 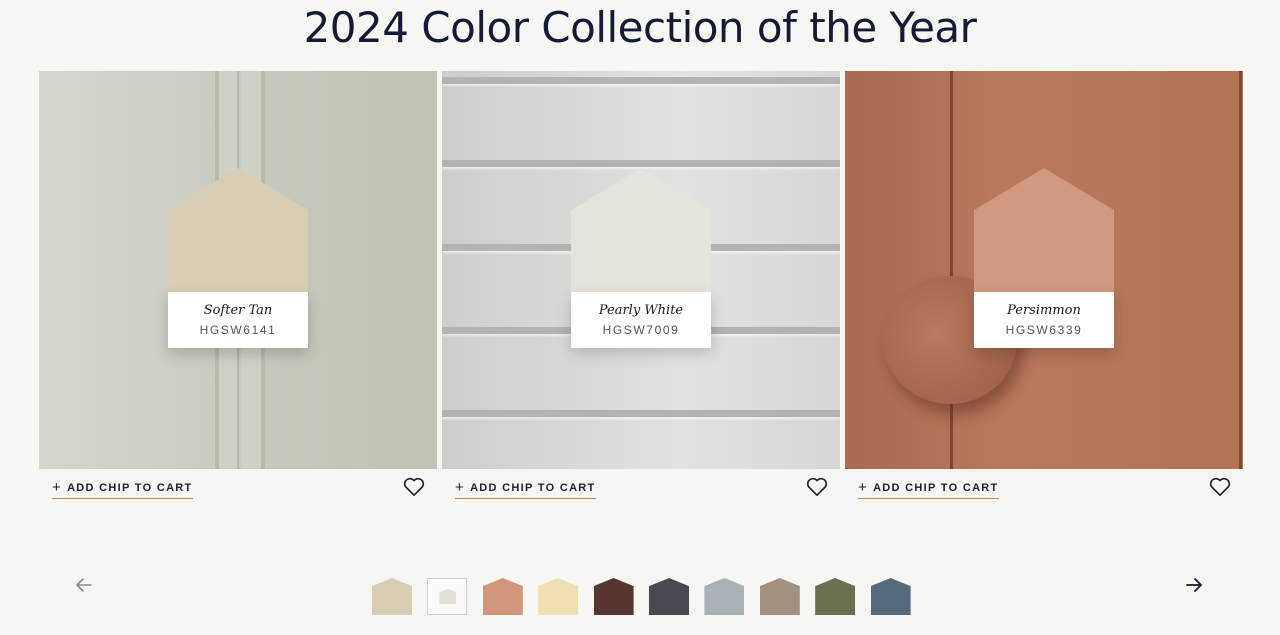 I want to click on arrow-right-icon, so click(x=1194, y=585).